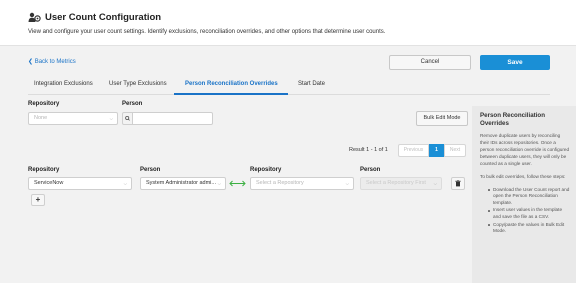 The width and height of the screenshot is (576, 283). What do you see at coordinates (529, 228) in the screenshot?
I see `list-item: Copy/paste the values in Bulk Edit Mode.` at bounding box center [529, 228].